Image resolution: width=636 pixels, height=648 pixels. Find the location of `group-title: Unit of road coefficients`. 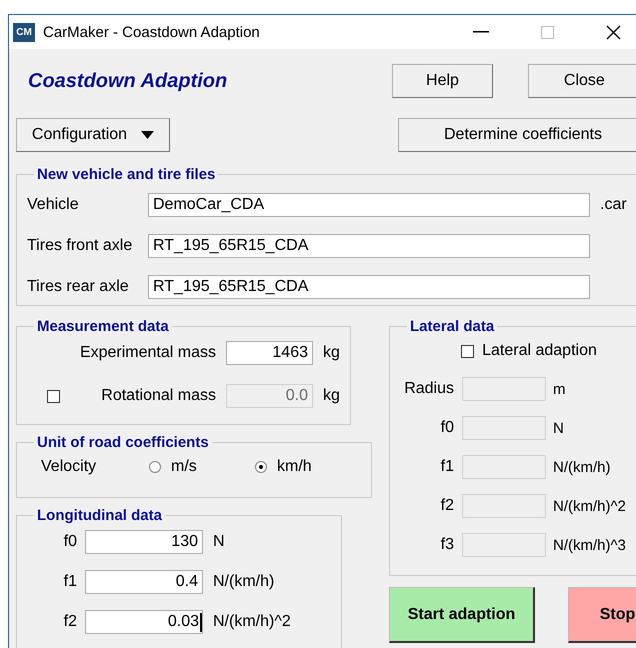

group-title: Unit of road coefficients is located at coordinates (123, 442).